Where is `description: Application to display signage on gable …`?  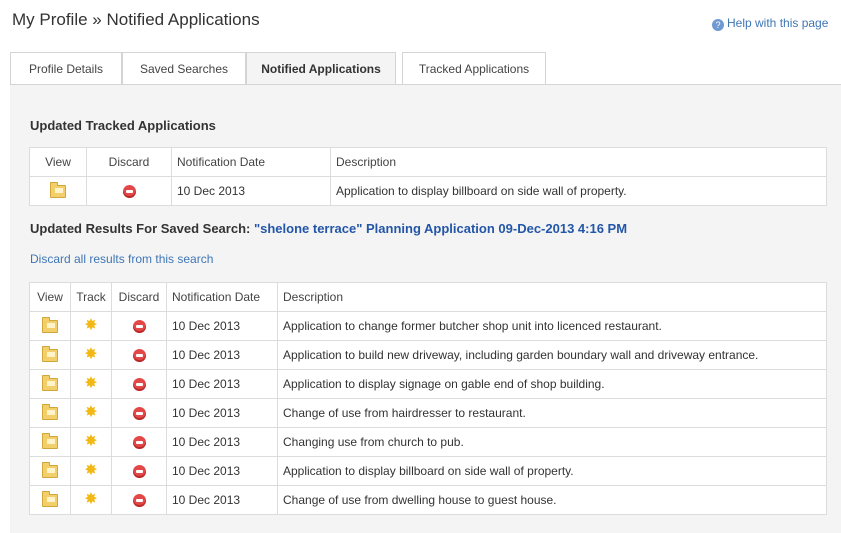 description: Application to display signage on gable … is located at coordinates (552, 384).